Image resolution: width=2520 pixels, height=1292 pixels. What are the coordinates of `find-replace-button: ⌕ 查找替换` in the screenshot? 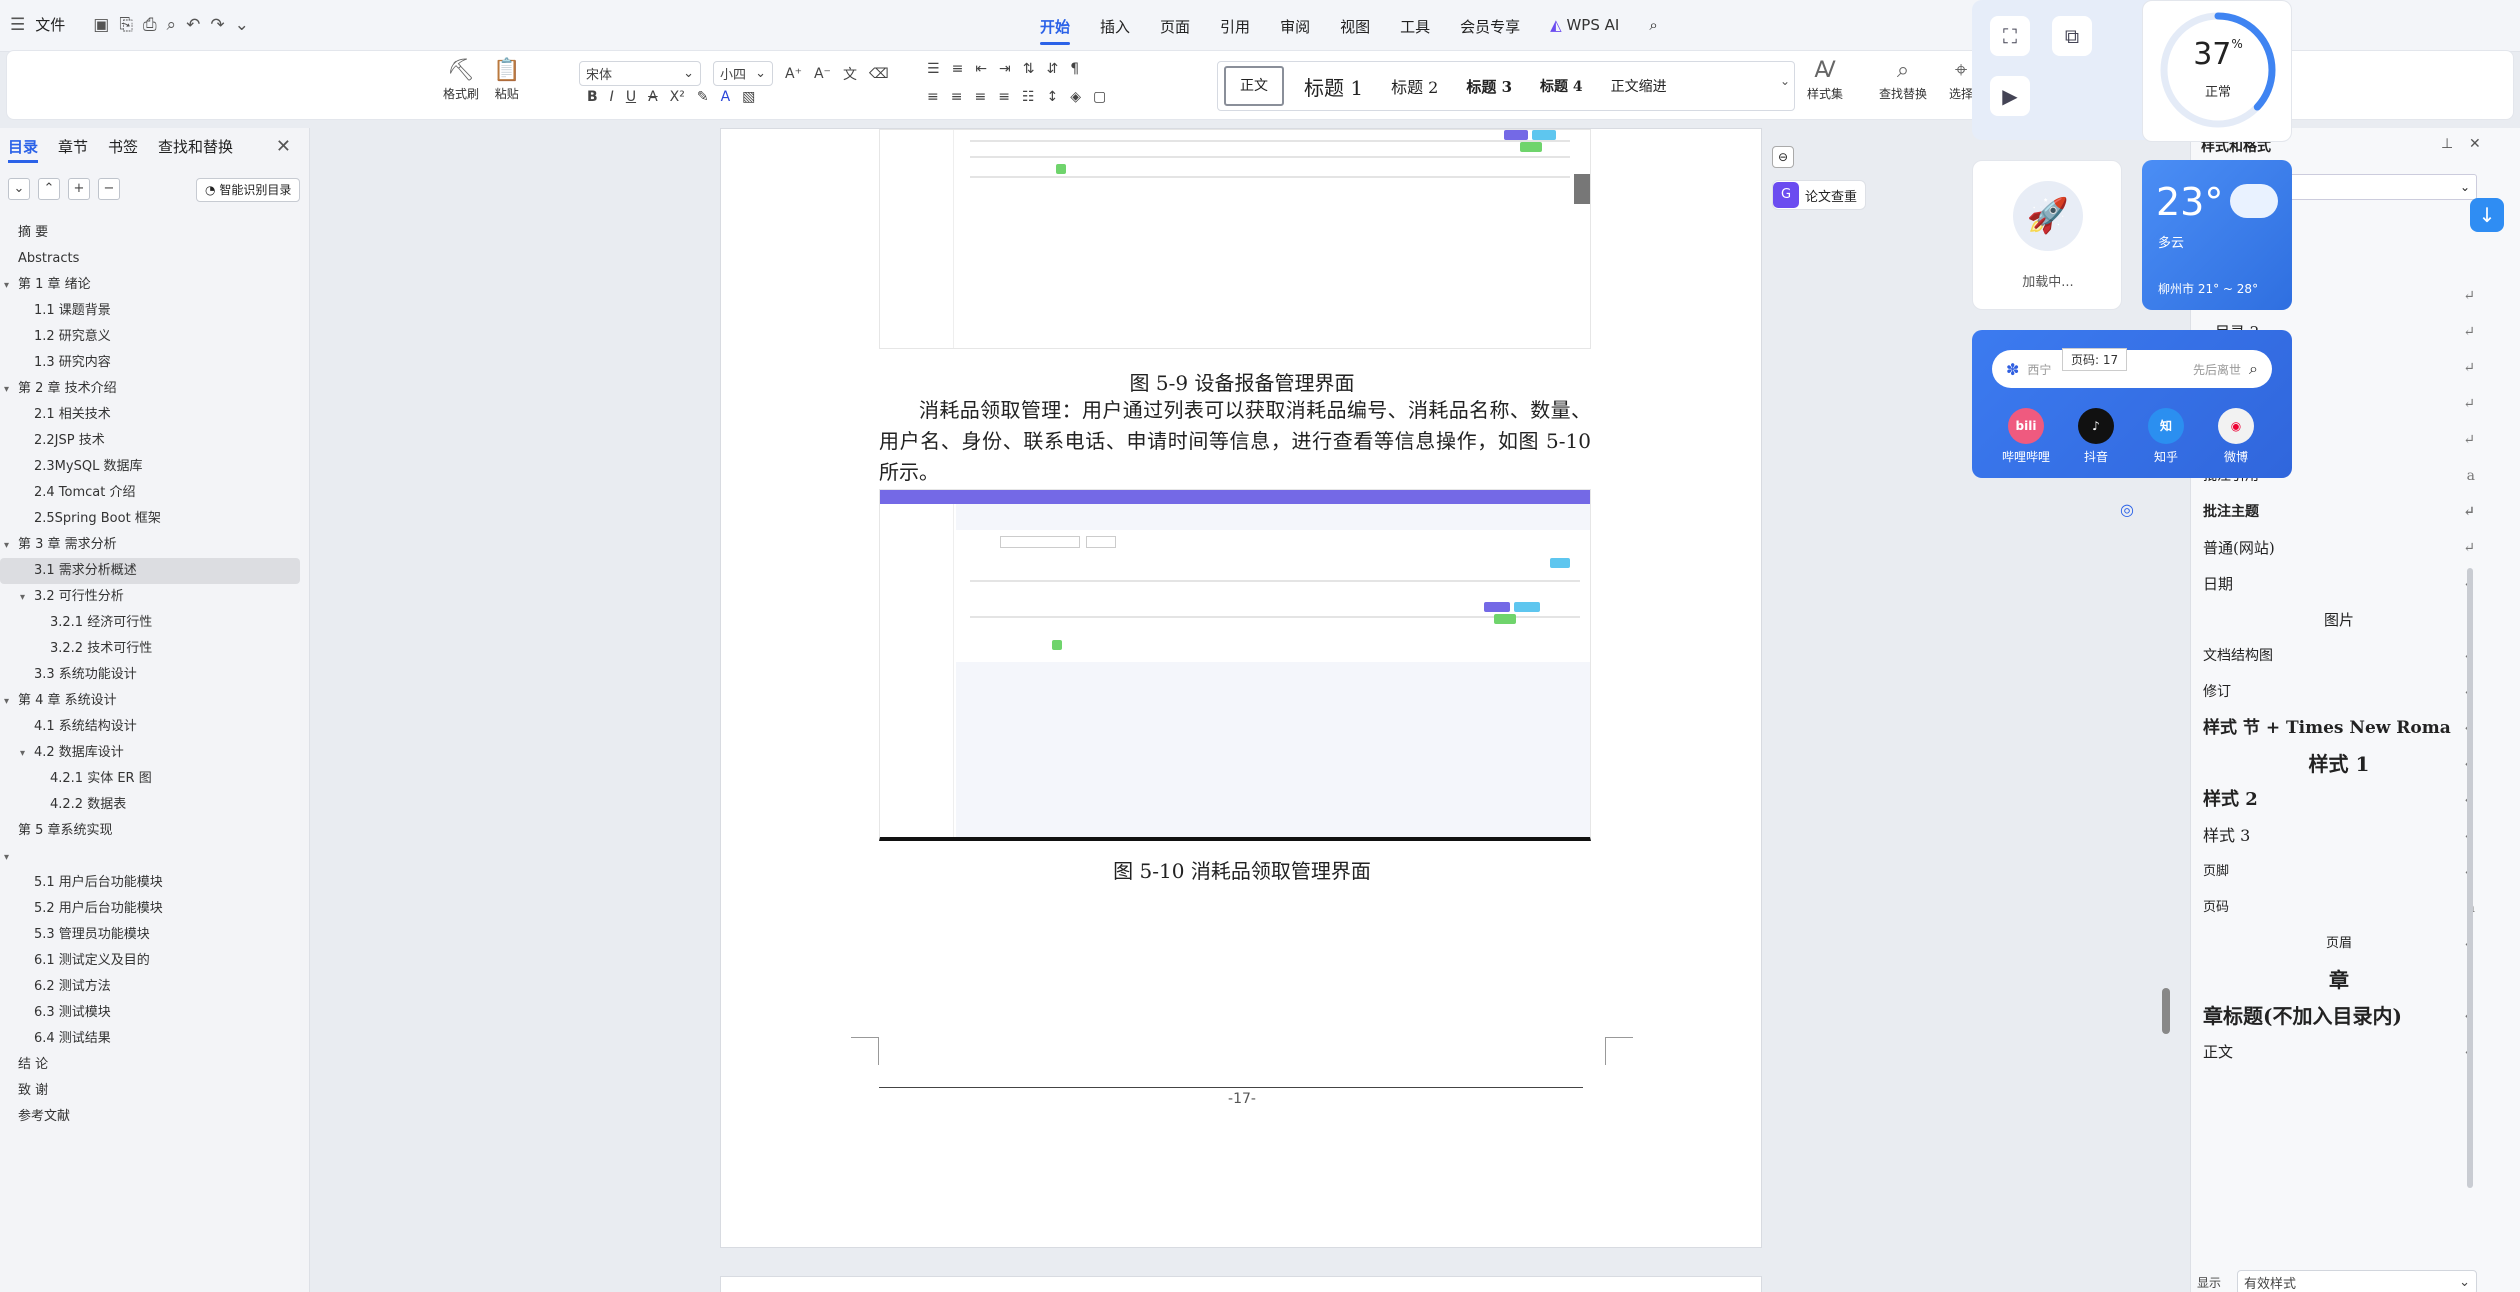 It's located at (1903, 79).